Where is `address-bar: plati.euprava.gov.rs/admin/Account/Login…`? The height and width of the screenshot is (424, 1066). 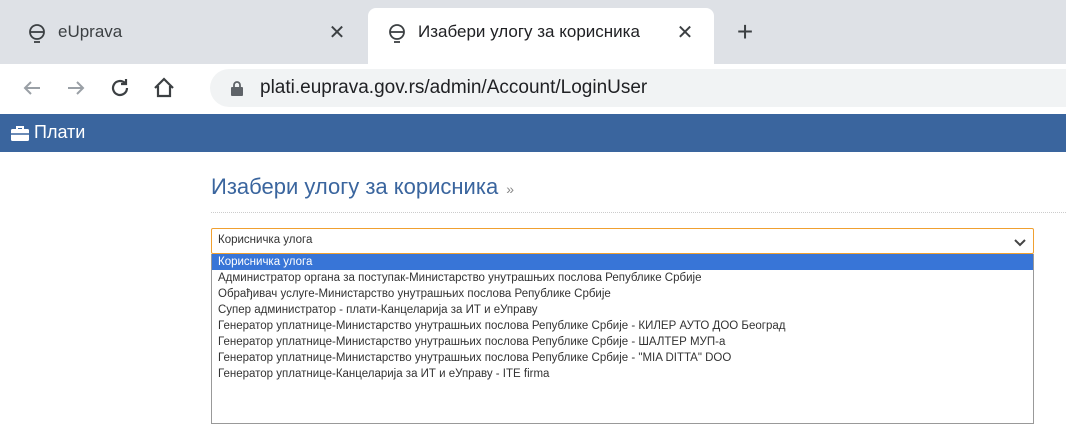 address-bar: plati.euprava.gov.rs/admin/Account/Login… is located at coordinates (638, 88).